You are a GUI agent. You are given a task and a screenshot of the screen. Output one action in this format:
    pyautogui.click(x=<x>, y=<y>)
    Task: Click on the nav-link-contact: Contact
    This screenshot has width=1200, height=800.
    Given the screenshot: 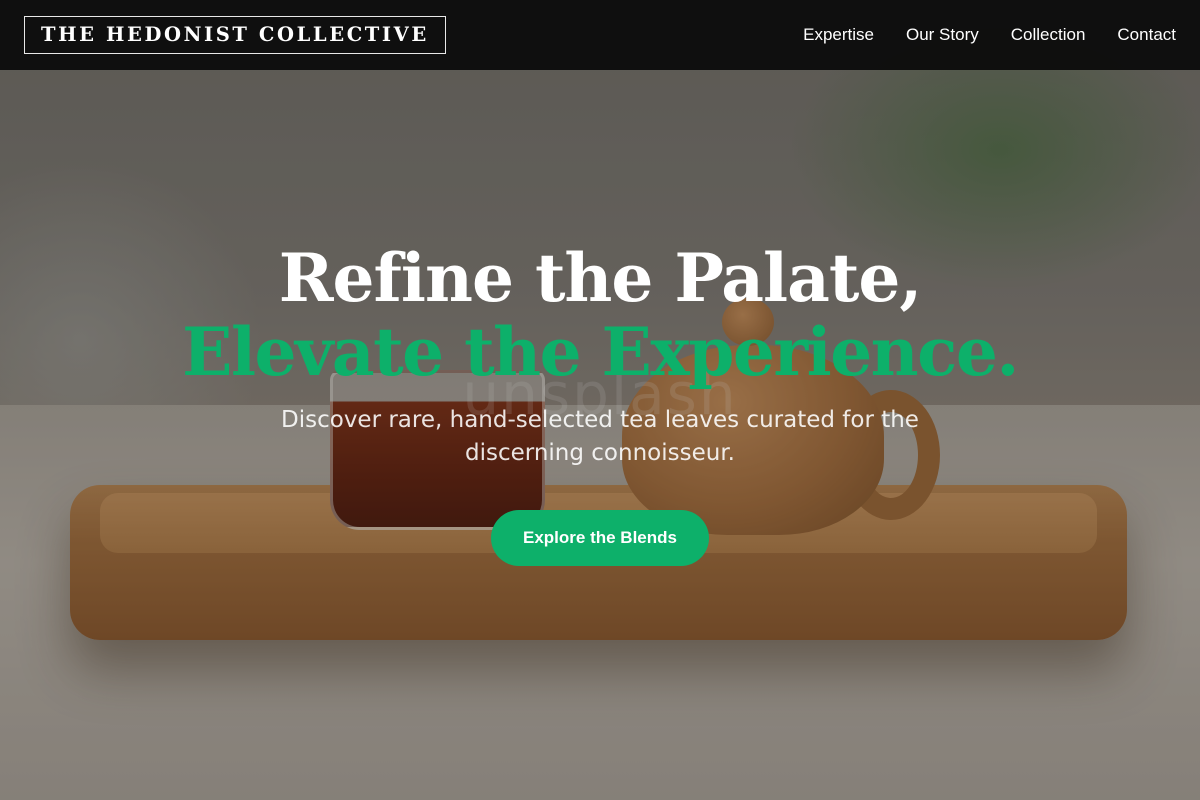 What is the action you would take?
    pyautogui.click(x=1146, y=35)
    